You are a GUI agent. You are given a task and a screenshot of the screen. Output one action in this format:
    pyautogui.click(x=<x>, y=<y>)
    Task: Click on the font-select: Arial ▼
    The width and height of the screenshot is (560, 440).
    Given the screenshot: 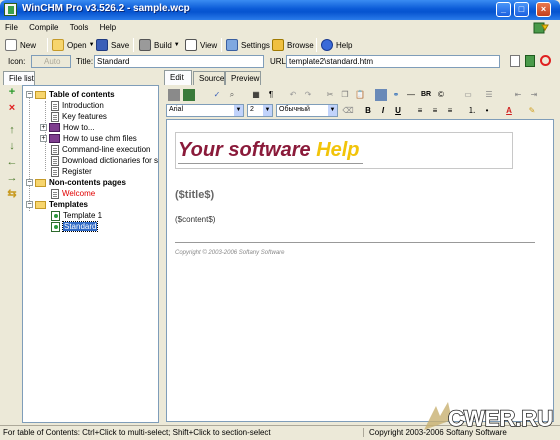 What is the action you would take?
    pyautogui.click(x=205, y=110)
    